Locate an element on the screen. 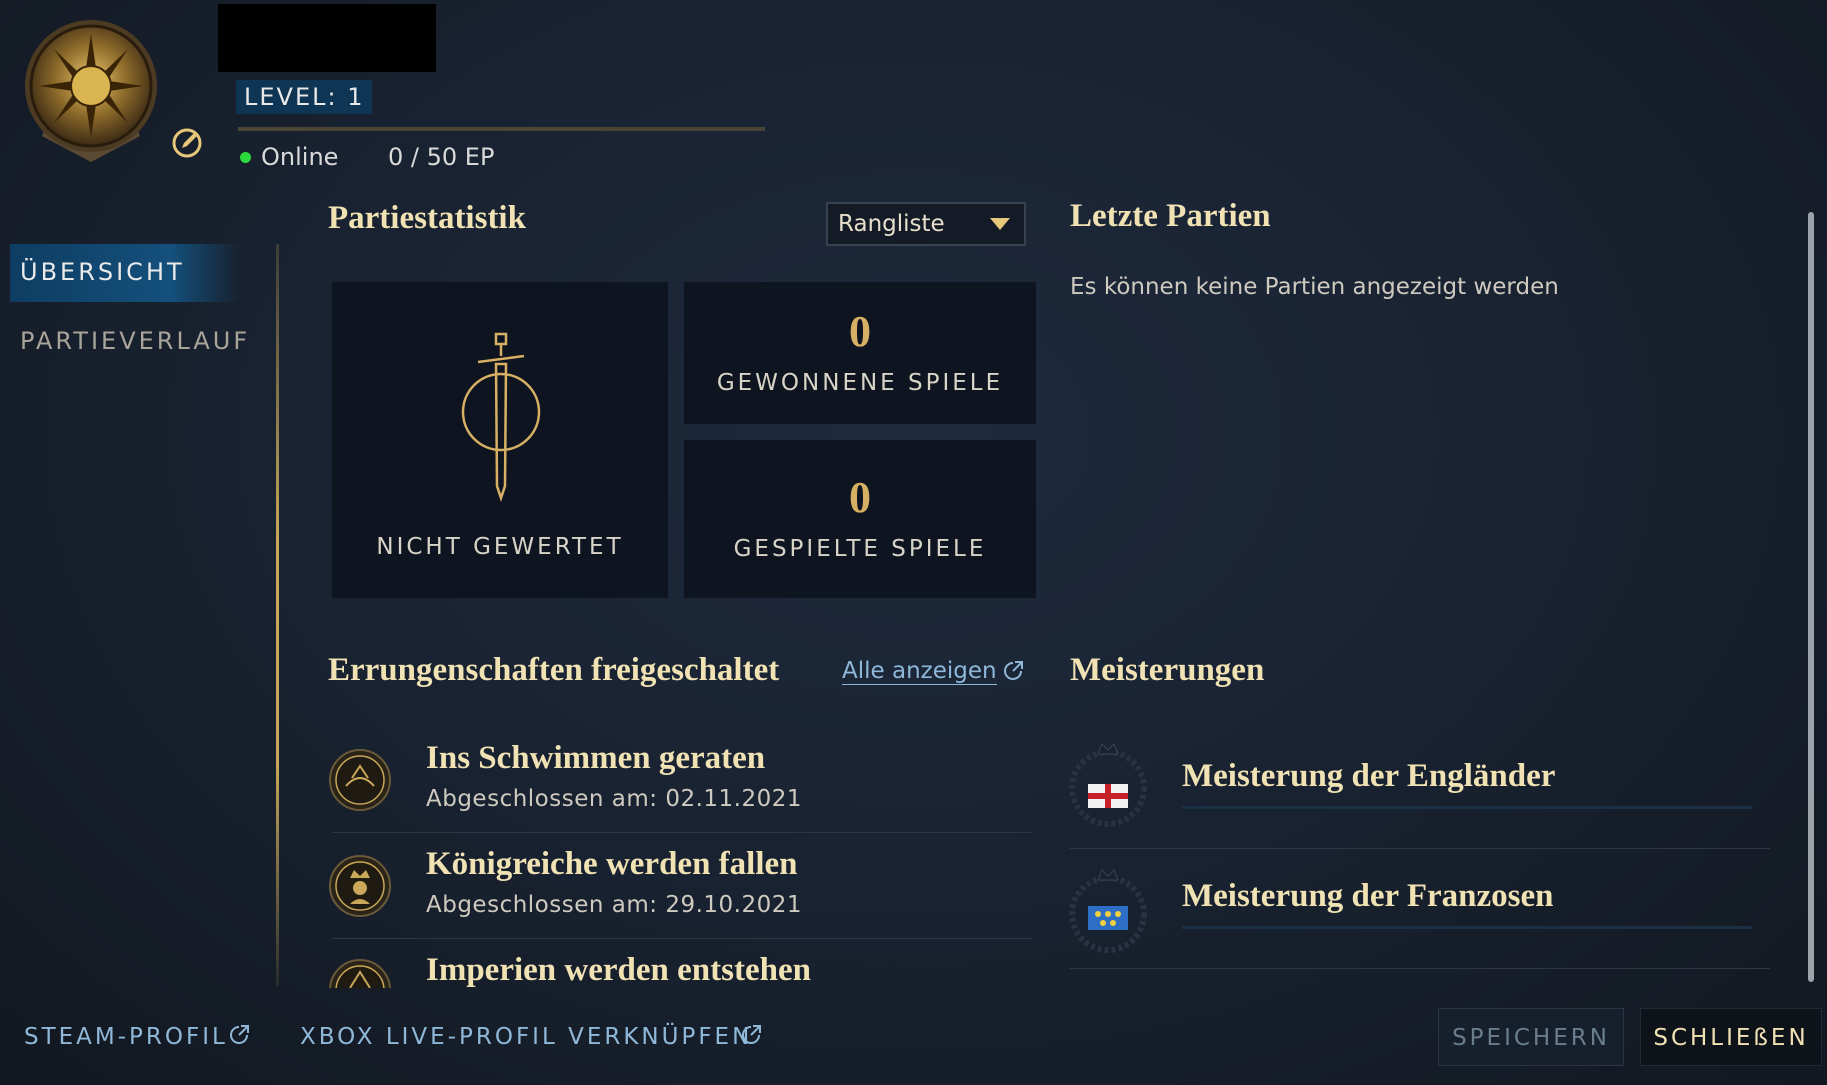  masteries-title: Meisterungen is located at coordinates (1167, 670).